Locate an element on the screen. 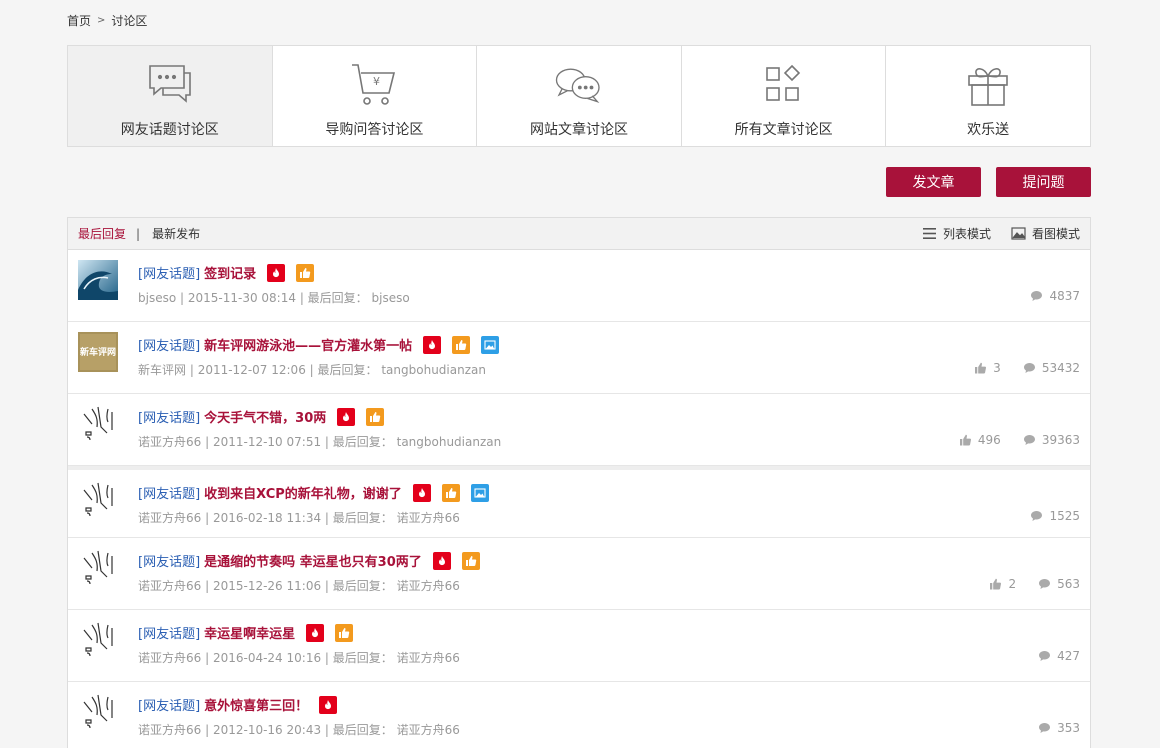 This screenshot has width=1160, height=748. comment-count: 53432 is located at coordinates (1051, 368).